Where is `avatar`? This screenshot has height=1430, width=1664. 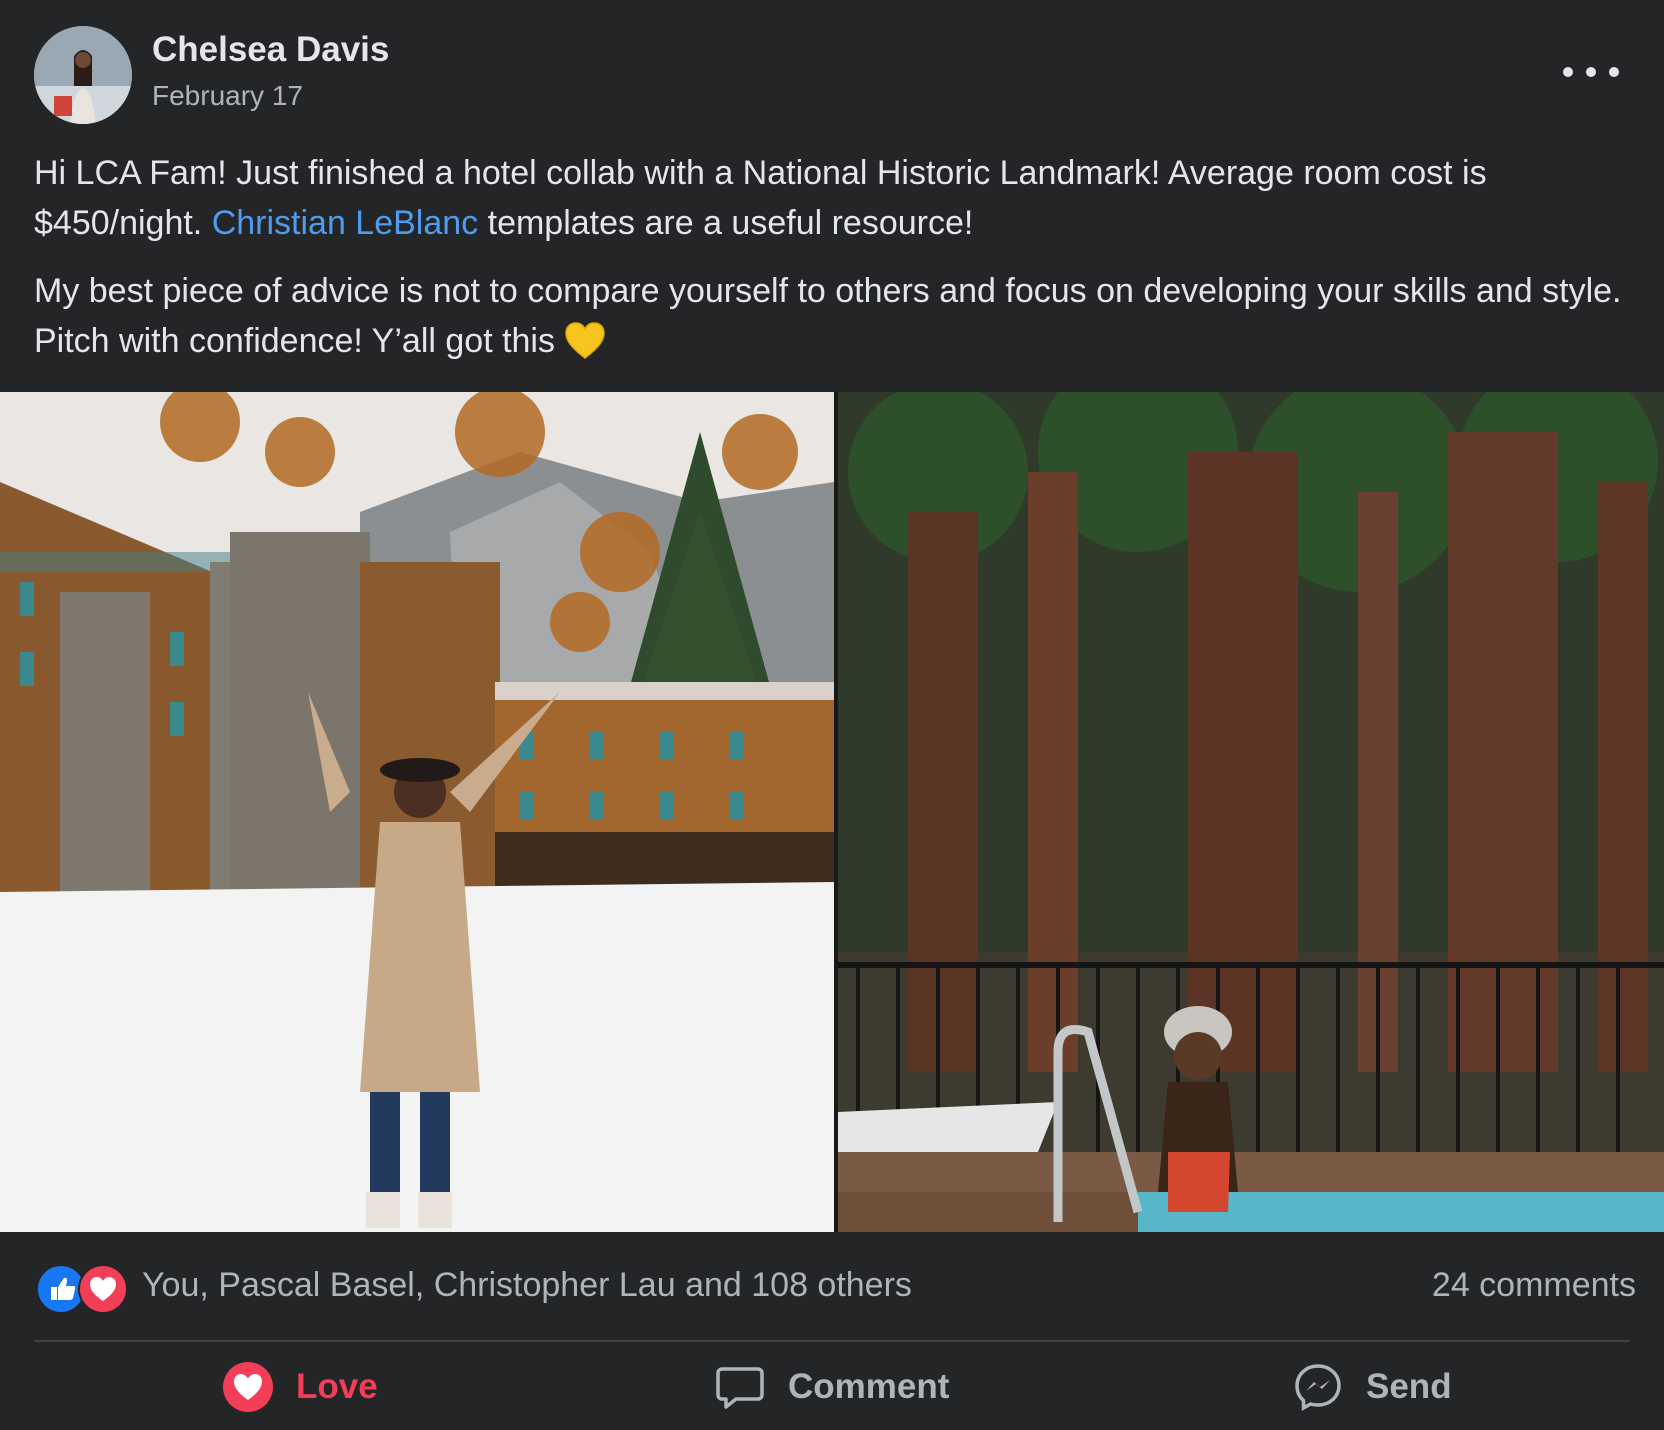
avatar is located at coordinates (83, 75).